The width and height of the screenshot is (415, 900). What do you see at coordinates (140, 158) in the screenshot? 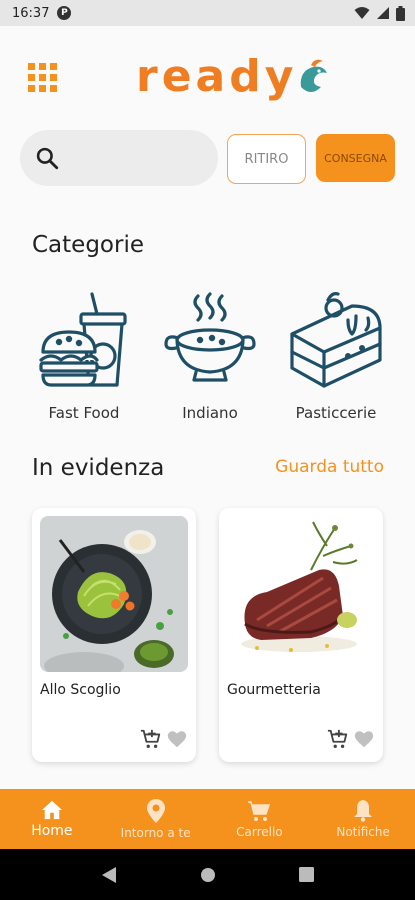
I see `search-input` at bounding box center [140, 158].